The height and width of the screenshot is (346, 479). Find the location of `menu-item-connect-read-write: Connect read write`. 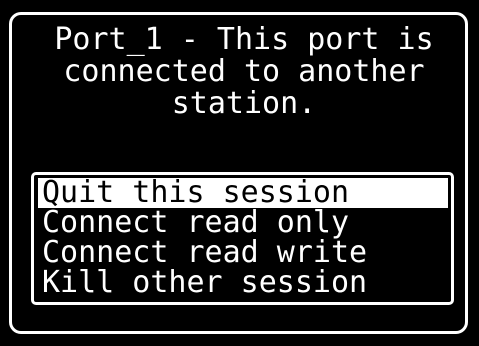

menu-item-connect-read-write: Connect read write is located at coordinates (243, 253).